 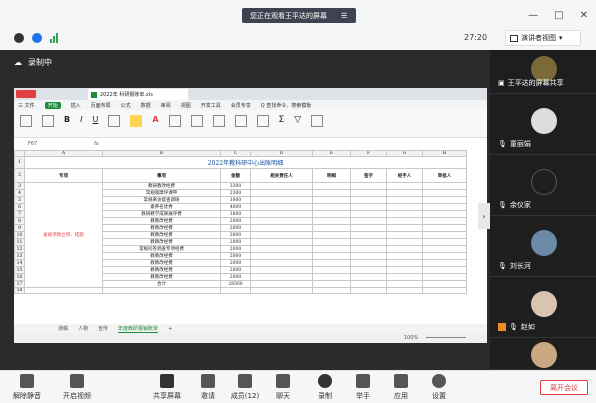 I want to click on item-cell: 合计, so click(x=161, y=284).